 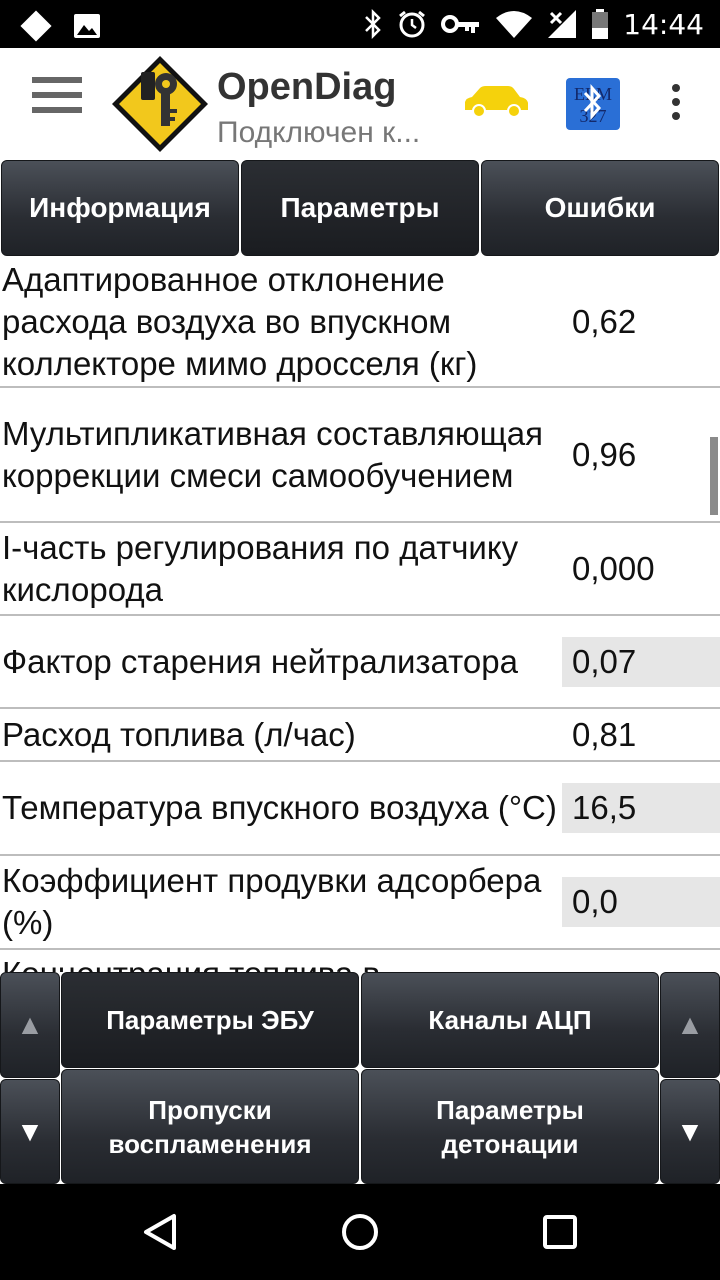 I want to click on status-bar: 14:44, so click(x=360, y=24).